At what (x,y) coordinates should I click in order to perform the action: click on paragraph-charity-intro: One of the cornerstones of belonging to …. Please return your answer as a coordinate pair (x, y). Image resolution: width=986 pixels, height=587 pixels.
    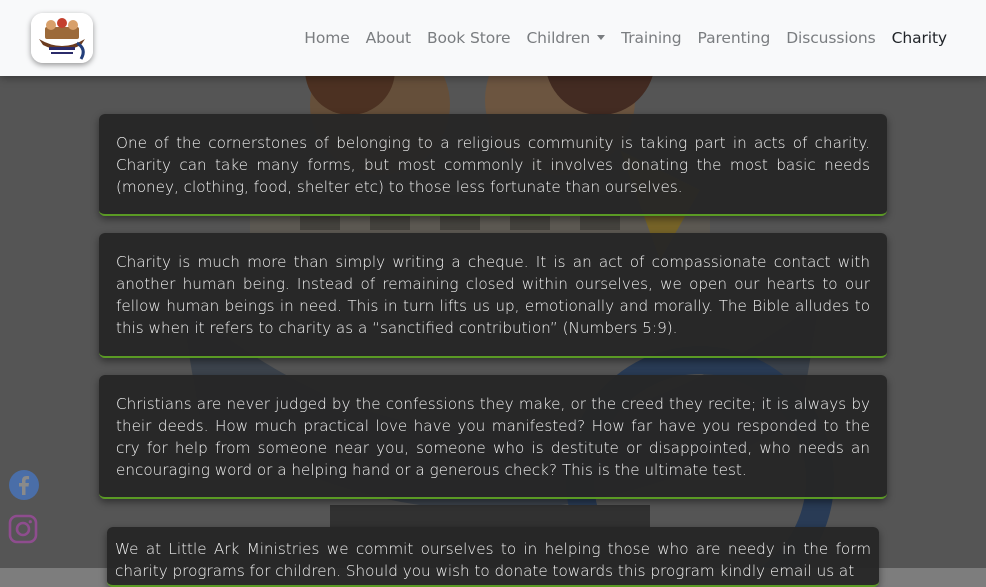
    Looking at the image, I should click on (493, 165).